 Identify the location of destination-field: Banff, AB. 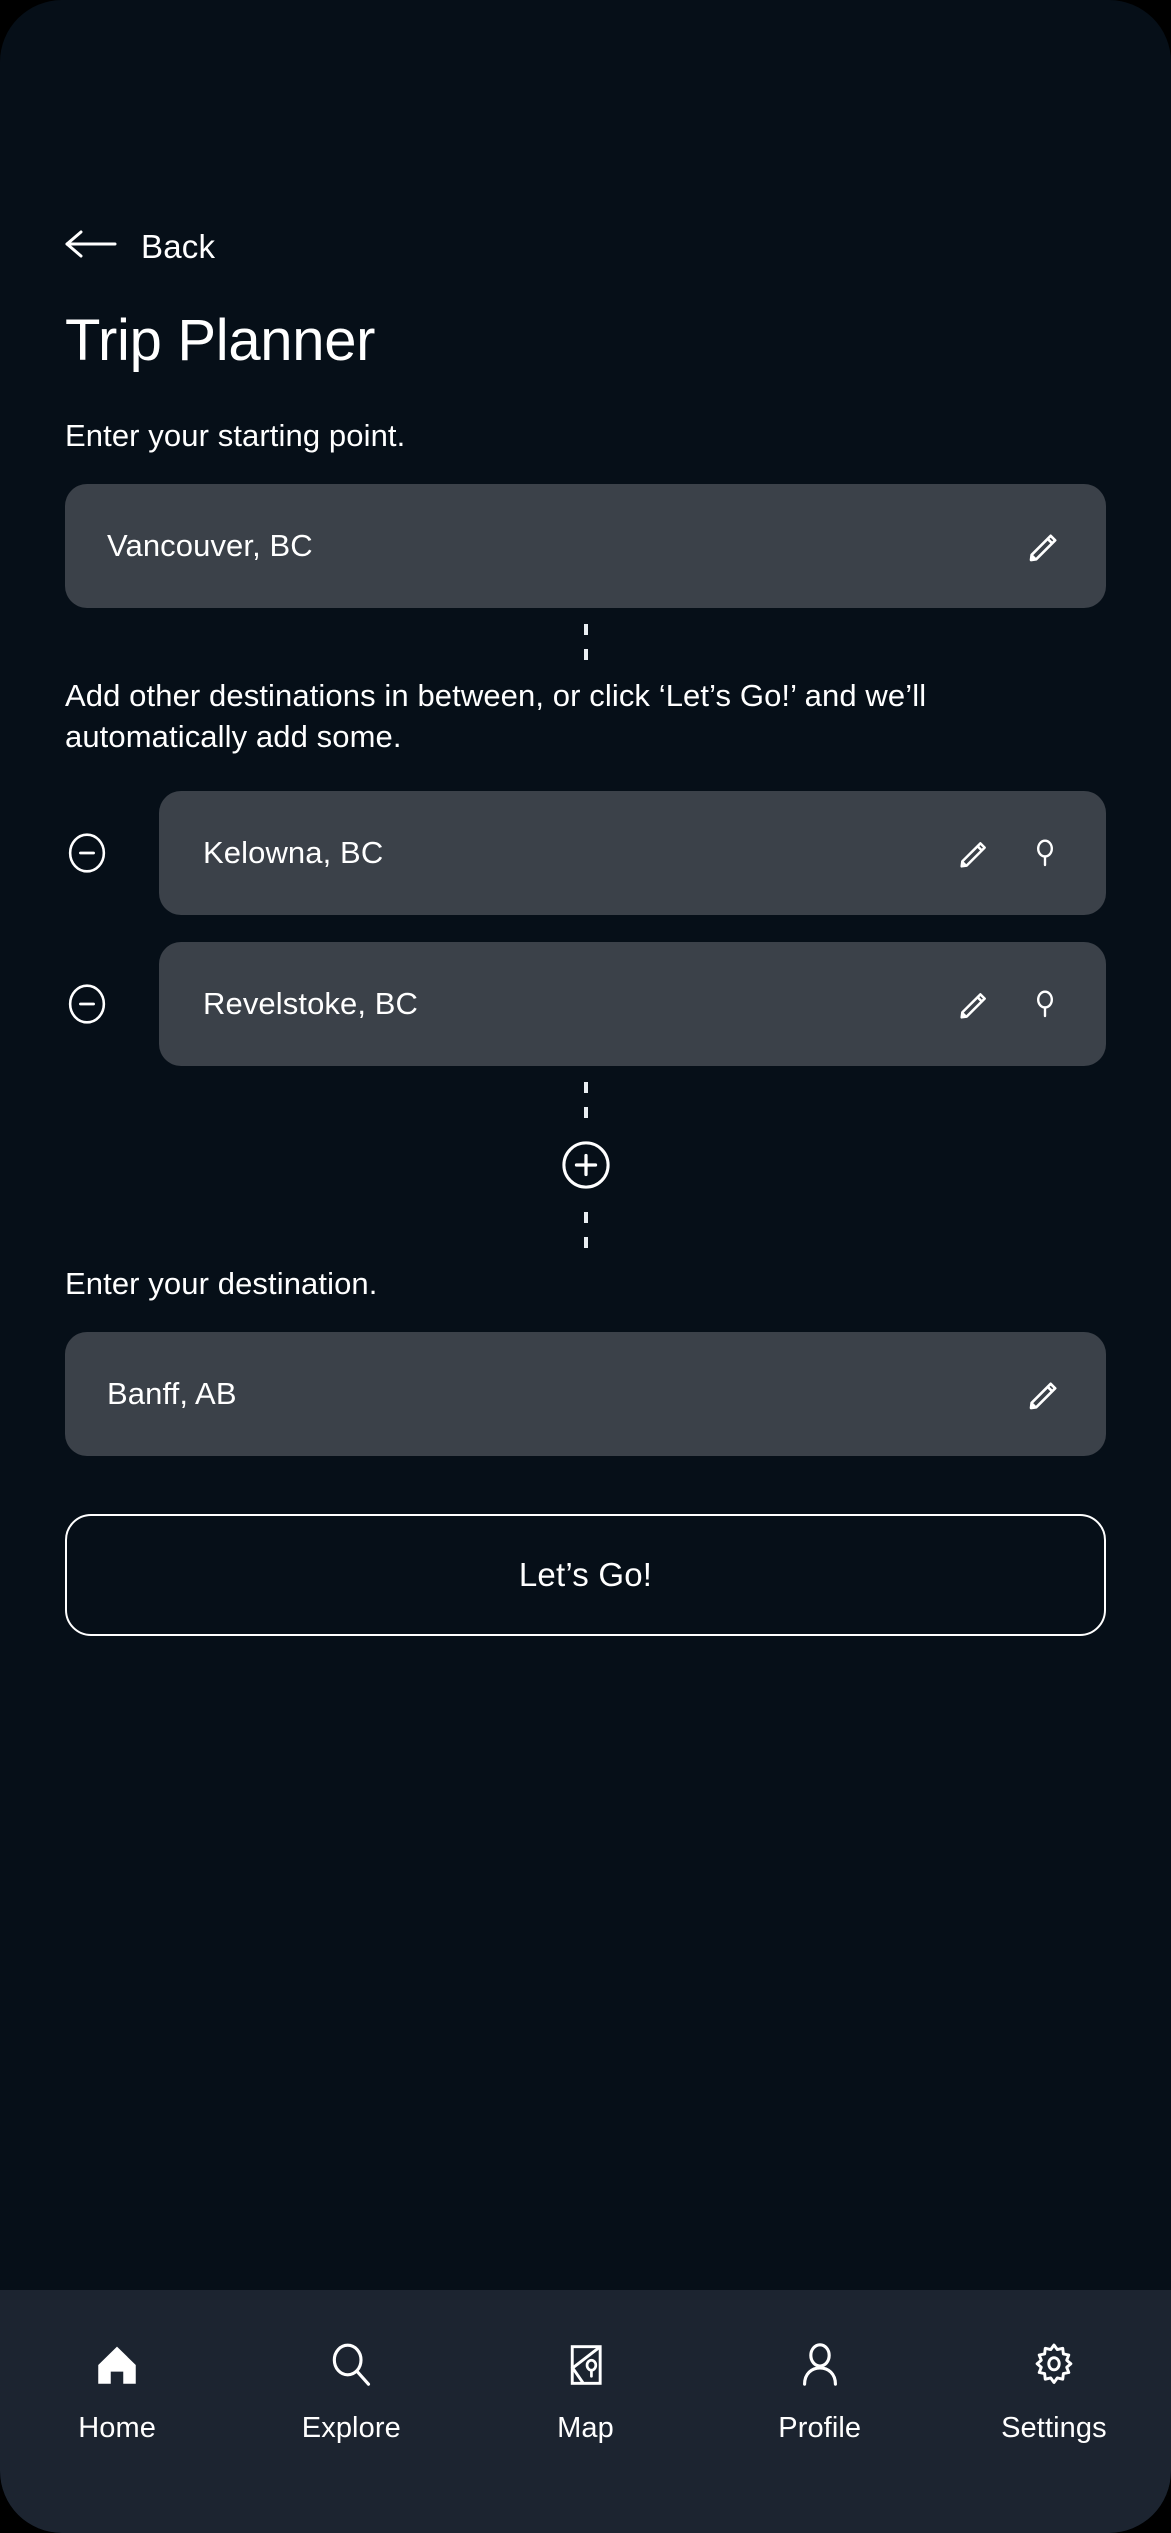
(585, 1393).